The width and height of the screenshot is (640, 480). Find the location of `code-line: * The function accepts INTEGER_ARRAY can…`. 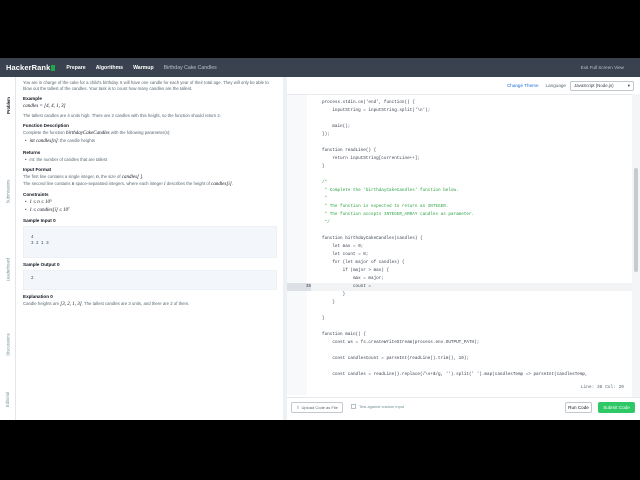

code-line: * The function accepts INTEGER_ARRAY can… is located at coordinates (459, 215).